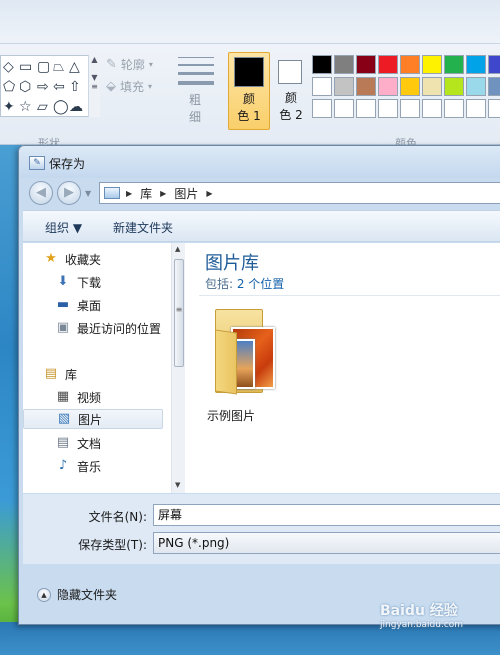 This screenshot has width=500, height=655. Describe the element at coordinates (129, 64) in the screenshot. I see `outline-button: ✎ 轮廓 ▾` at that location.